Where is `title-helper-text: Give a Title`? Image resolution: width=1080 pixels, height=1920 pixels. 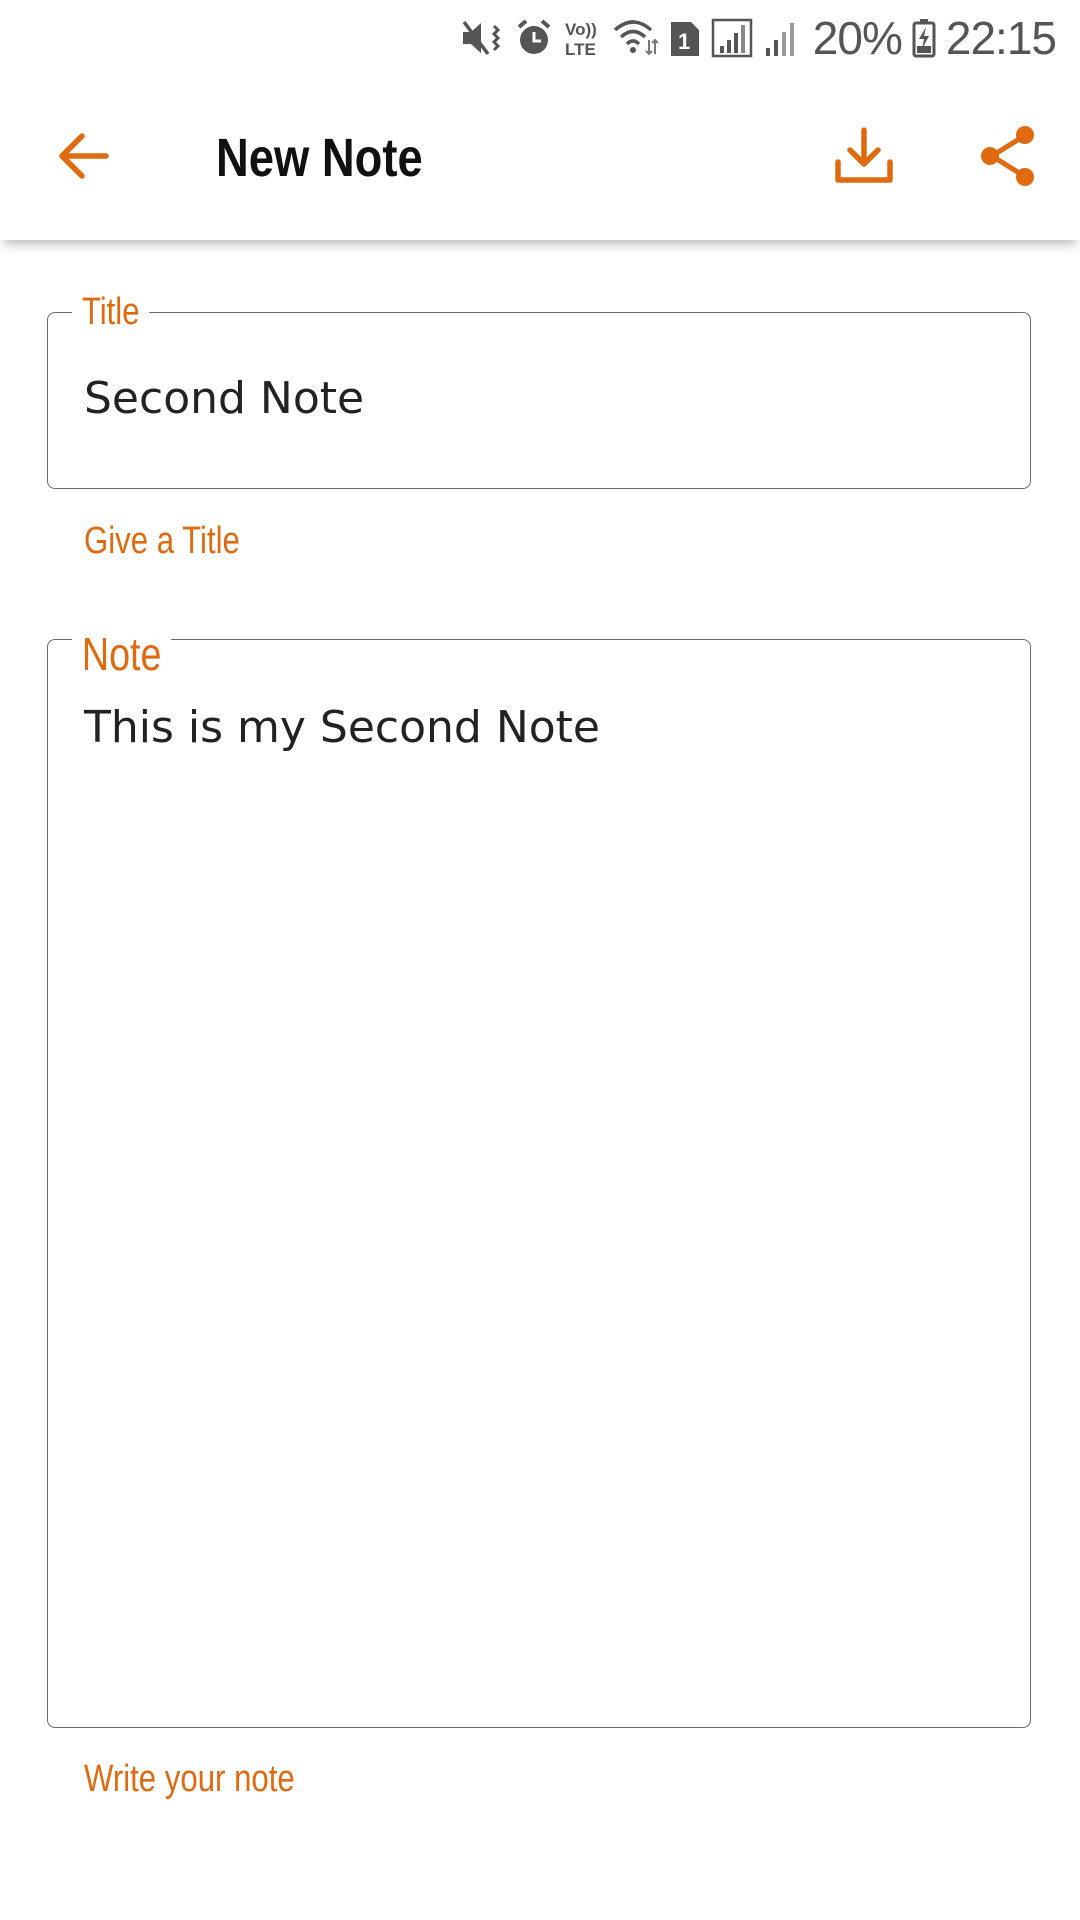 title-helper-text: Give a Title is located at coordinates (162, 541).